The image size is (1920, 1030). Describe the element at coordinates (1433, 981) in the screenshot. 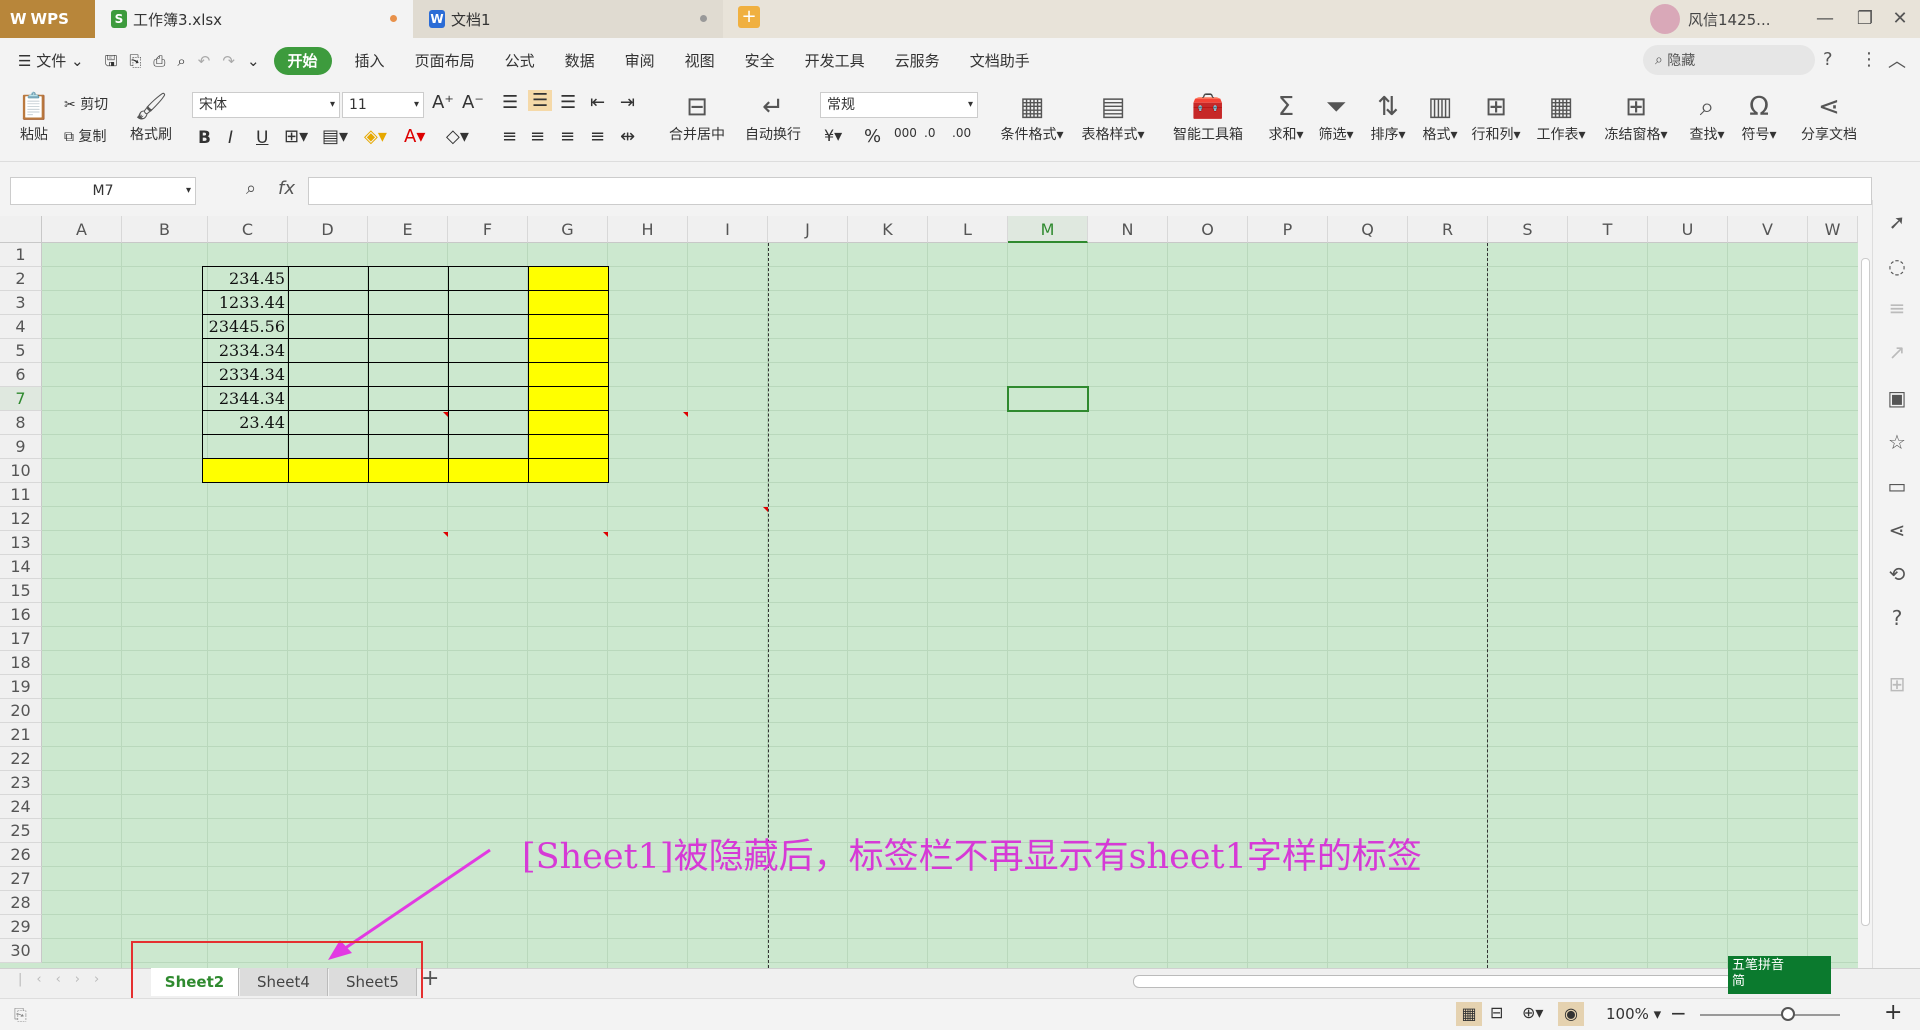

I see `horizontal-scroll-thumb` at that location.